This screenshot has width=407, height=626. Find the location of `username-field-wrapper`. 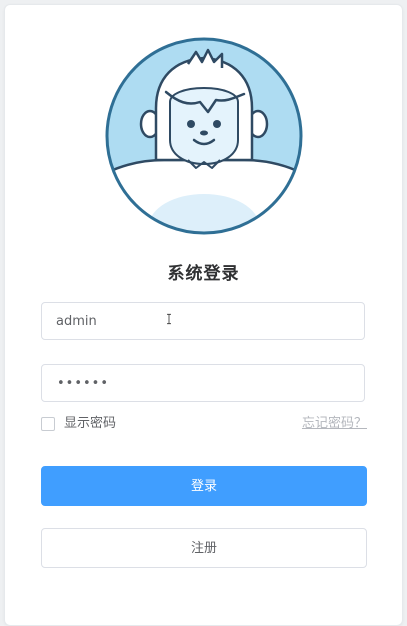

username-field-wrapper is located at coordinates (203, 321).